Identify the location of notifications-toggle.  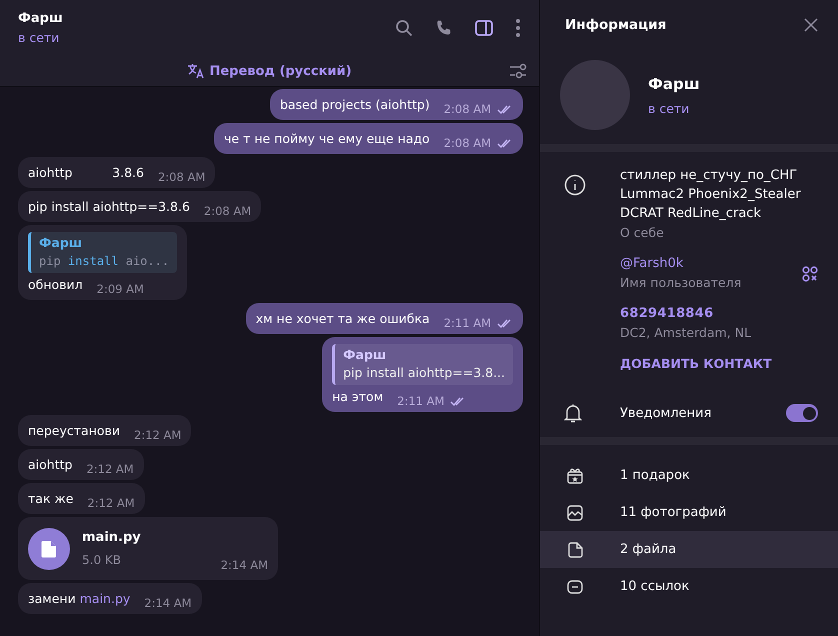
(802, 413).